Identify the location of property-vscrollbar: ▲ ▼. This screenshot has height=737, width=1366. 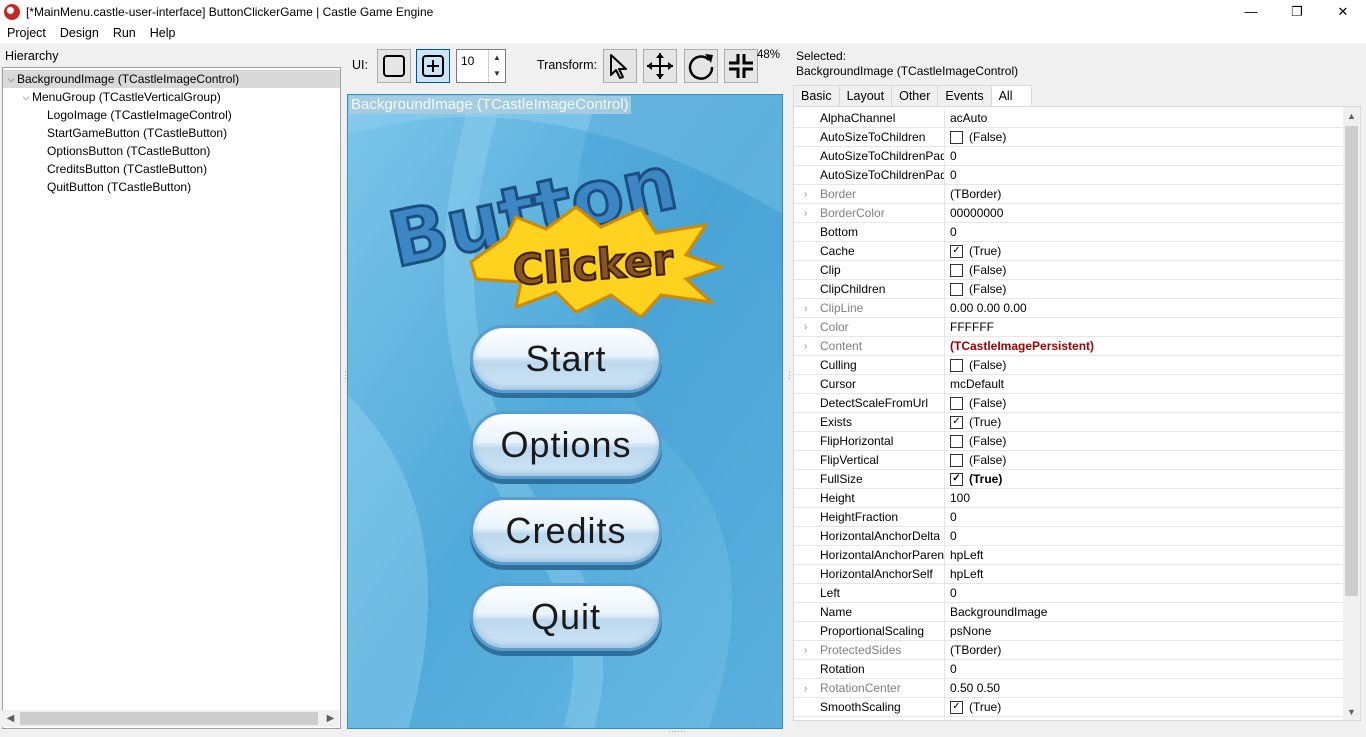
(1351, 413).